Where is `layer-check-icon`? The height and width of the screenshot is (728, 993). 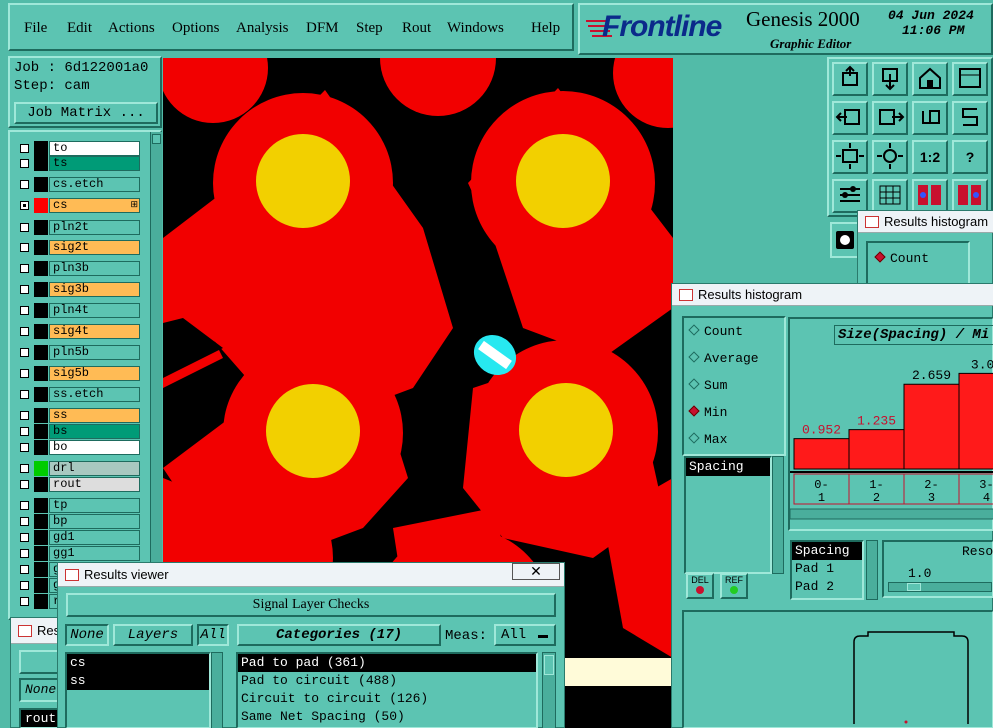 layer-check-icon is located at coordinates (970, 196).